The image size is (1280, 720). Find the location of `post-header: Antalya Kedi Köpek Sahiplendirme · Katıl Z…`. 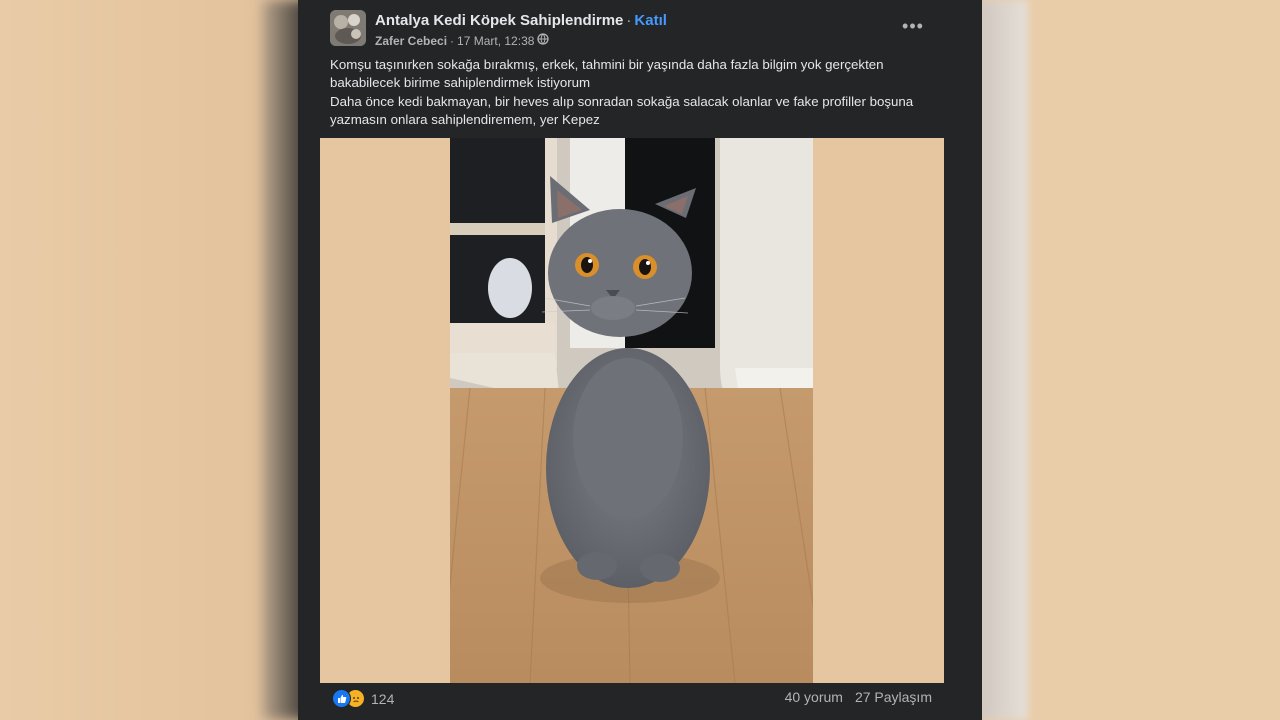

post-header: Antalya Kedi Köpek Sahiplendirme · Katıl Z… is located at coordinates (632, 30).